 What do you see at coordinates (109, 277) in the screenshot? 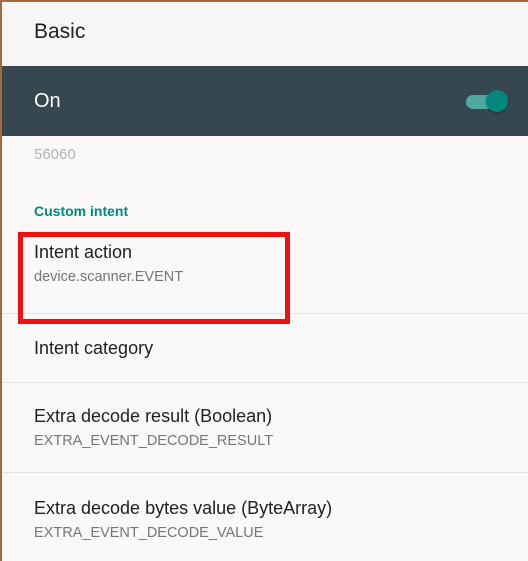
I see `pref-summary: device.scanner.EVENT` at bounding box center [109, 277].